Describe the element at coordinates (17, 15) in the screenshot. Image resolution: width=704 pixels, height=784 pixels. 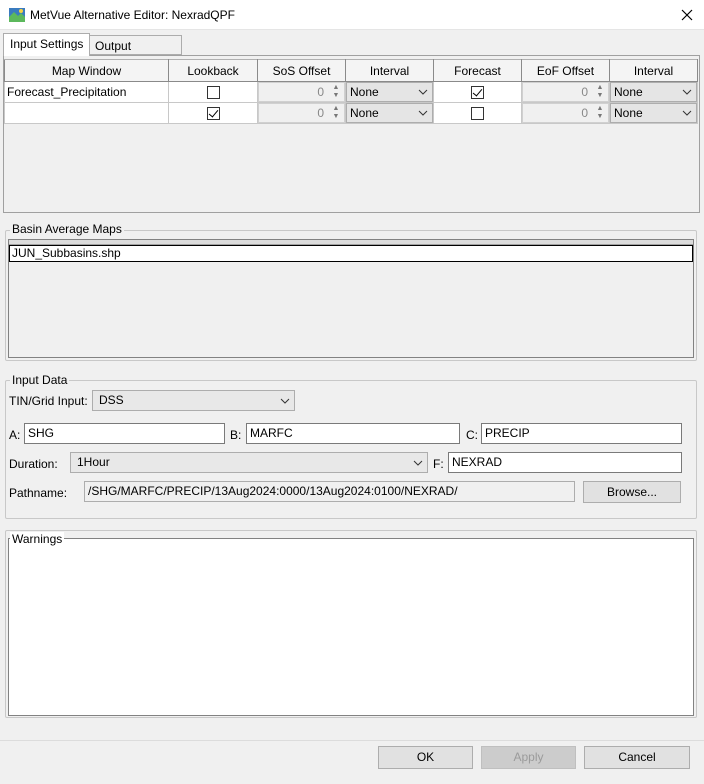
I see `metvue-app-icon` at that location.